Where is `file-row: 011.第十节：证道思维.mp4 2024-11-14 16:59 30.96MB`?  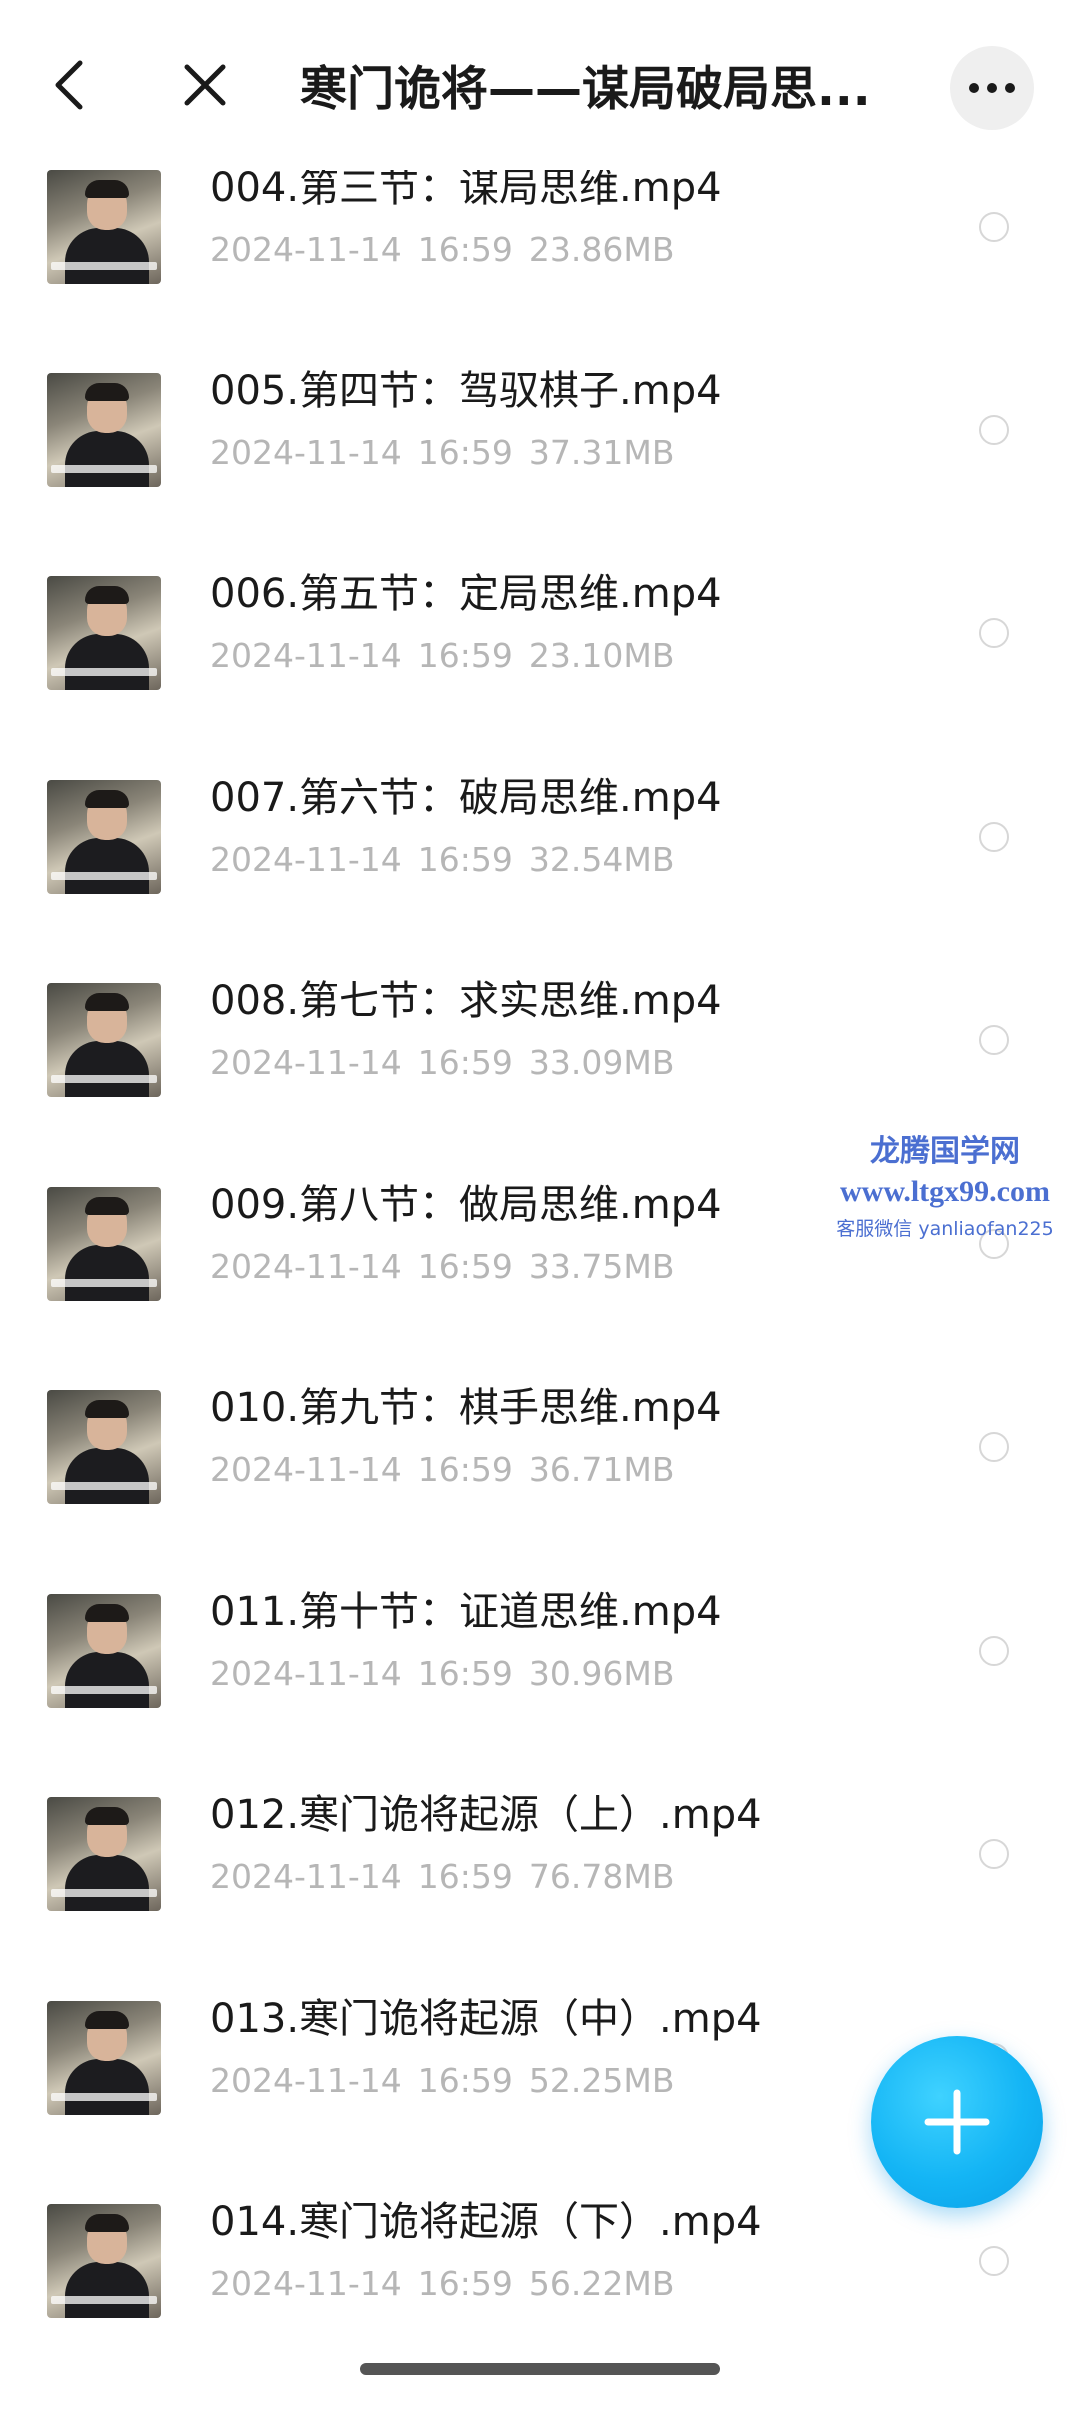 file-row: 011.第十节：证道思维.mp4 2024-11-14 16:59 30.96MB is located at coordinates (540, 1658).